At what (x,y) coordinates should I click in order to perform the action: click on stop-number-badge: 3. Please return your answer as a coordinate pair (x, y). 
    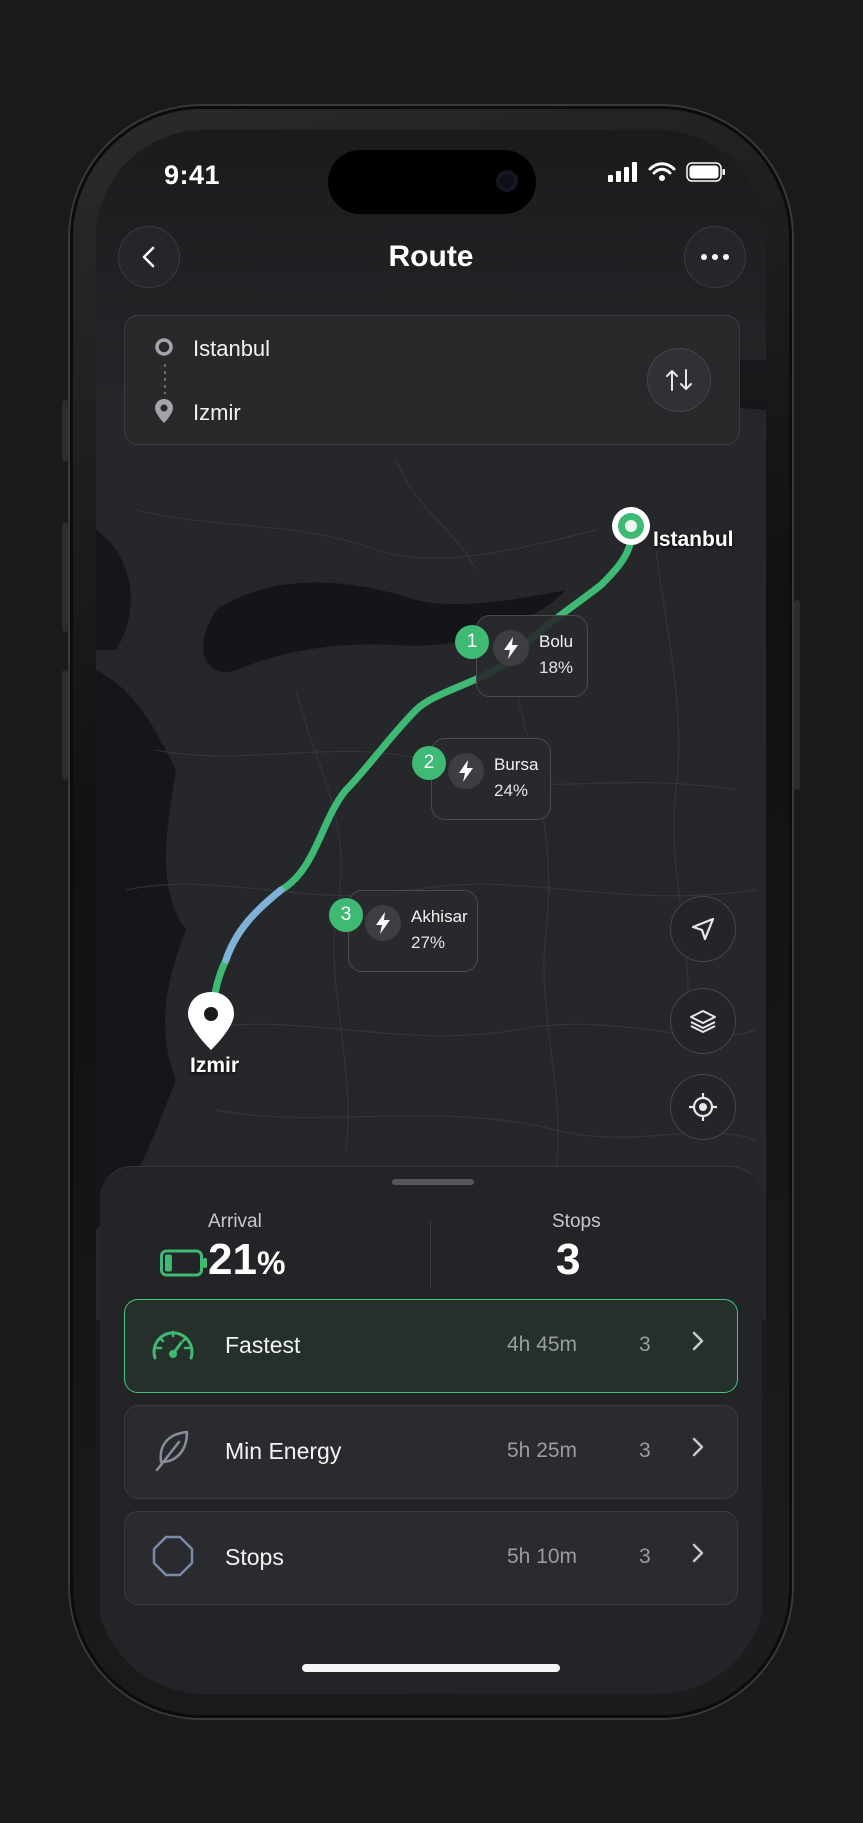
    Looking at the image, I should click on (346, 915).